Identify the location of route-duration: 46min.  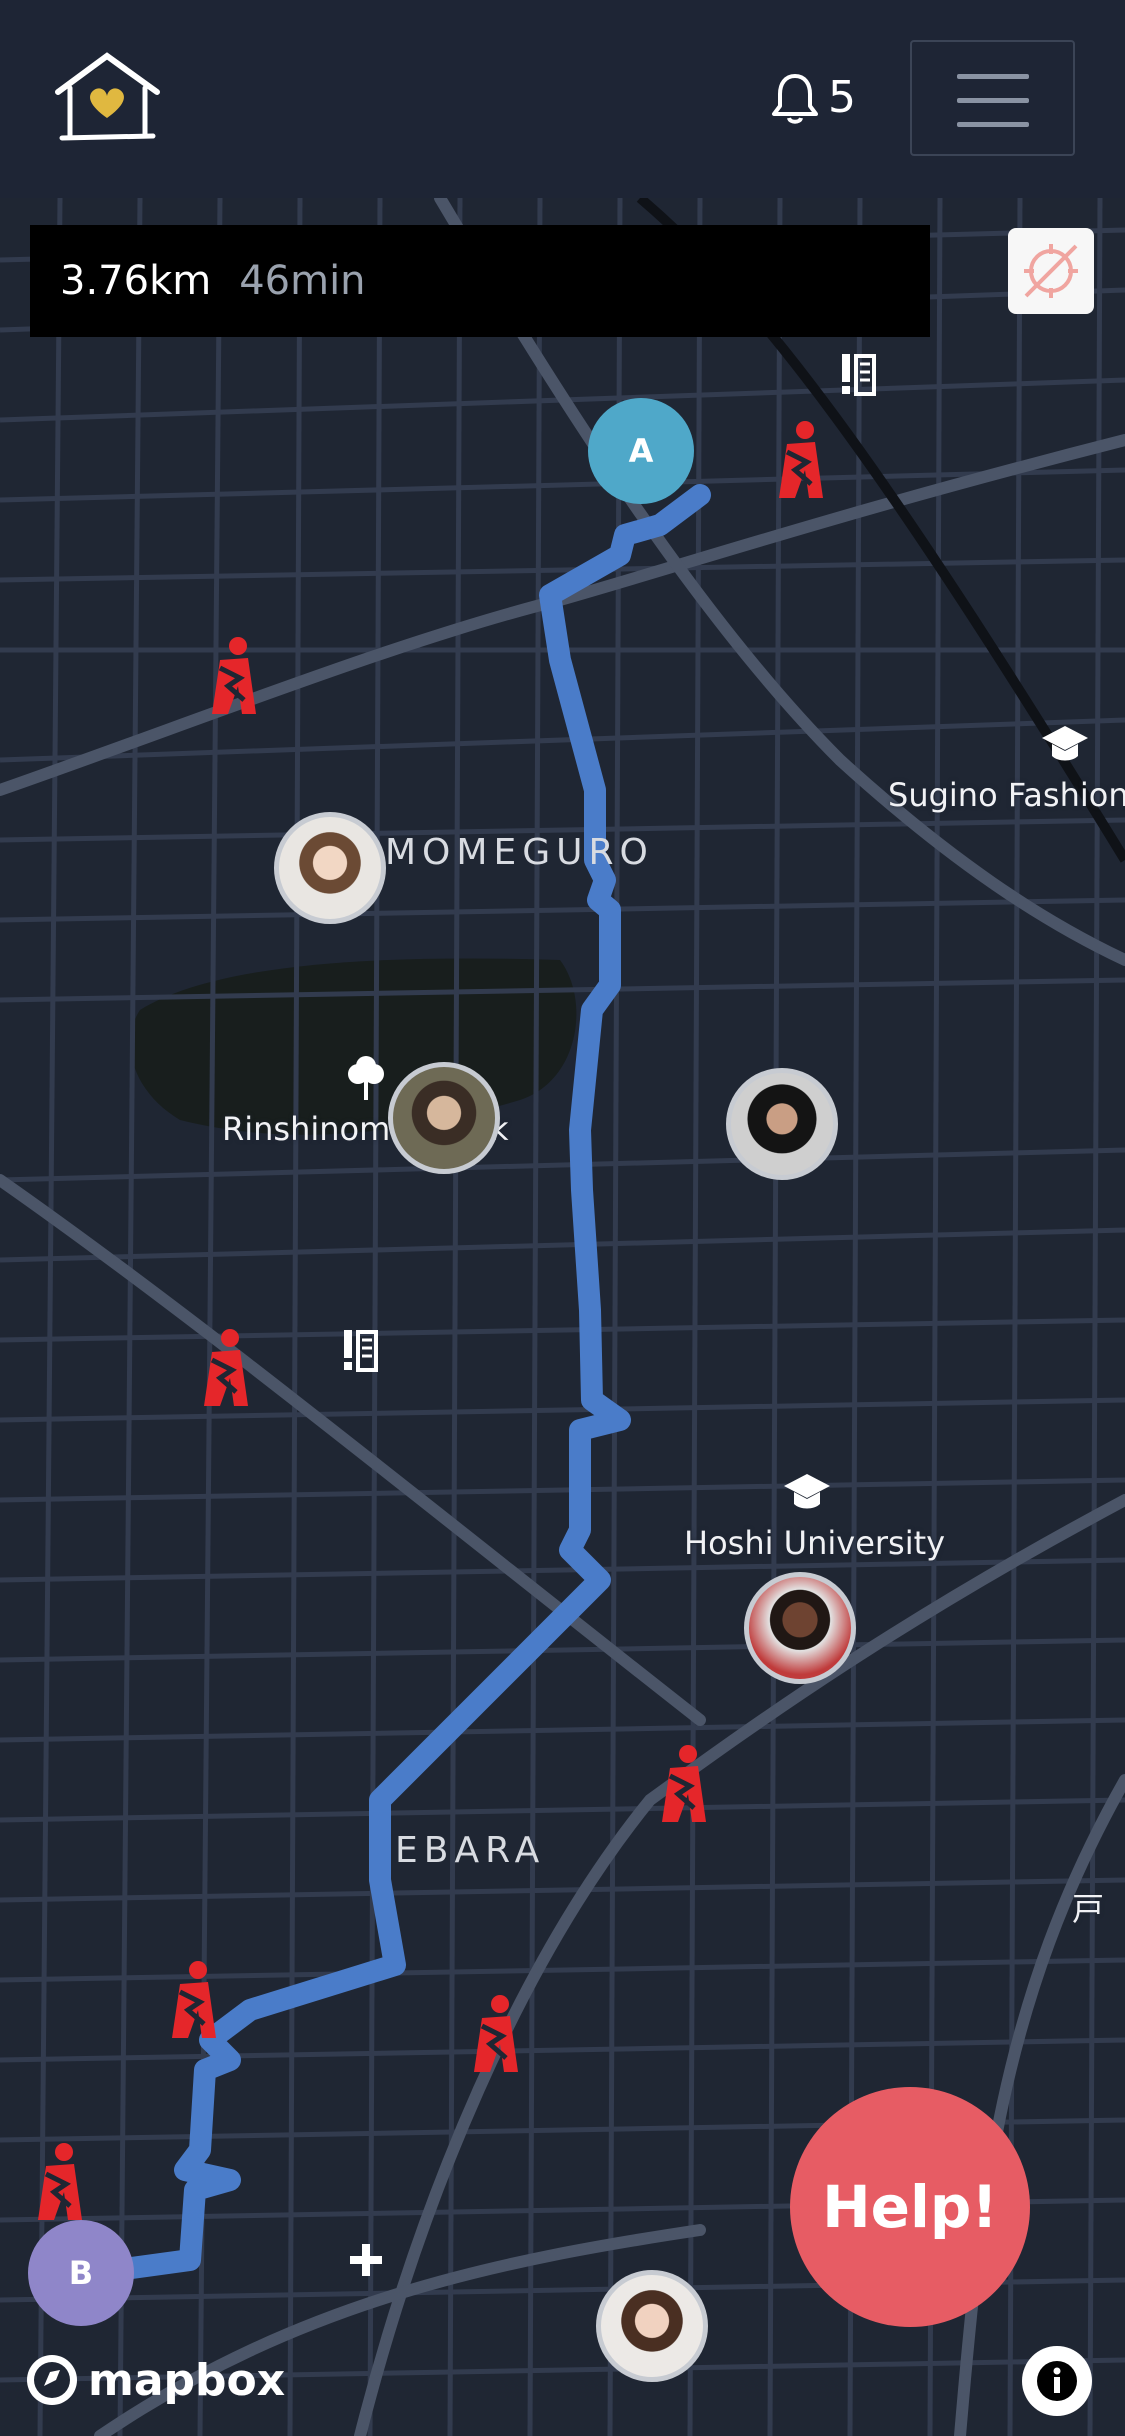
(302, 281).